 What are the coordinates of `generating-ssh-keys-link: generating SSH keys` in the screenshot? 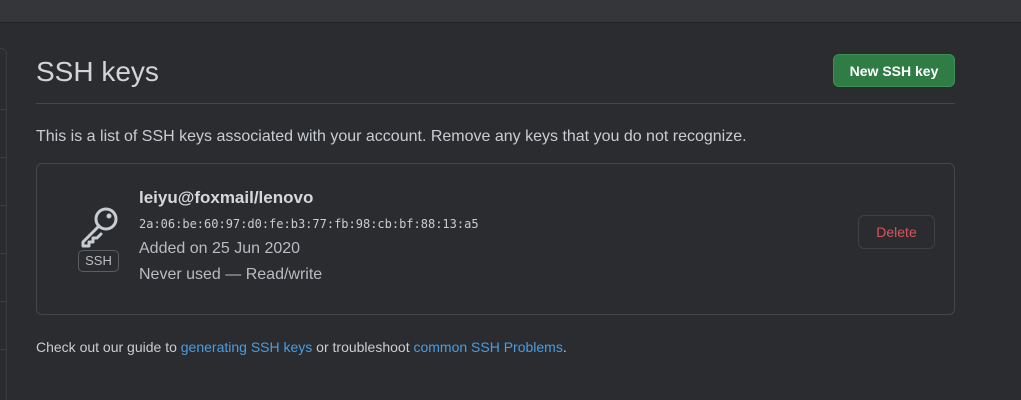 It's located at (247, 347).